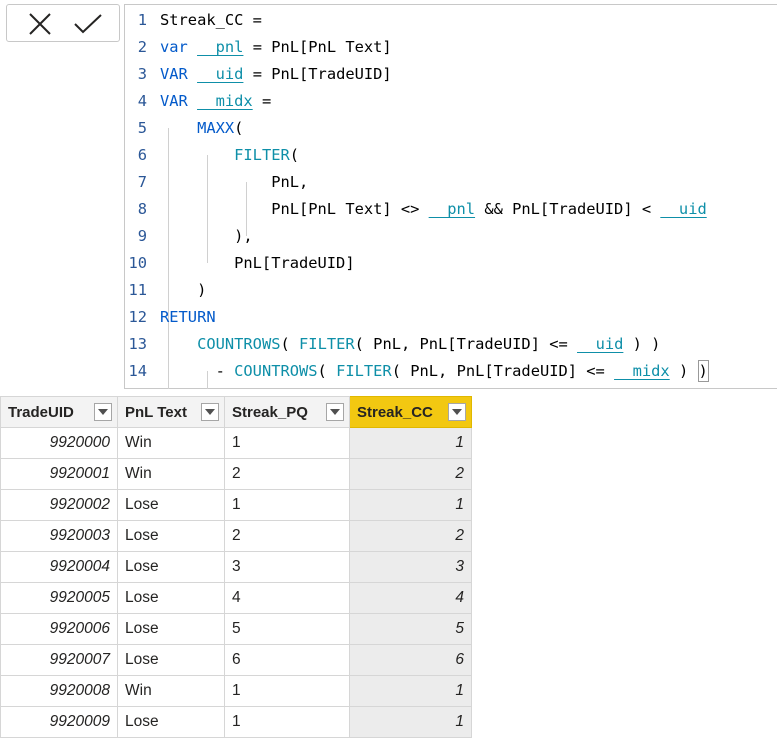 This screenshot has height=739, width=777. I want to click on code-line: 4 VAR __midx =, so click(451, 101).